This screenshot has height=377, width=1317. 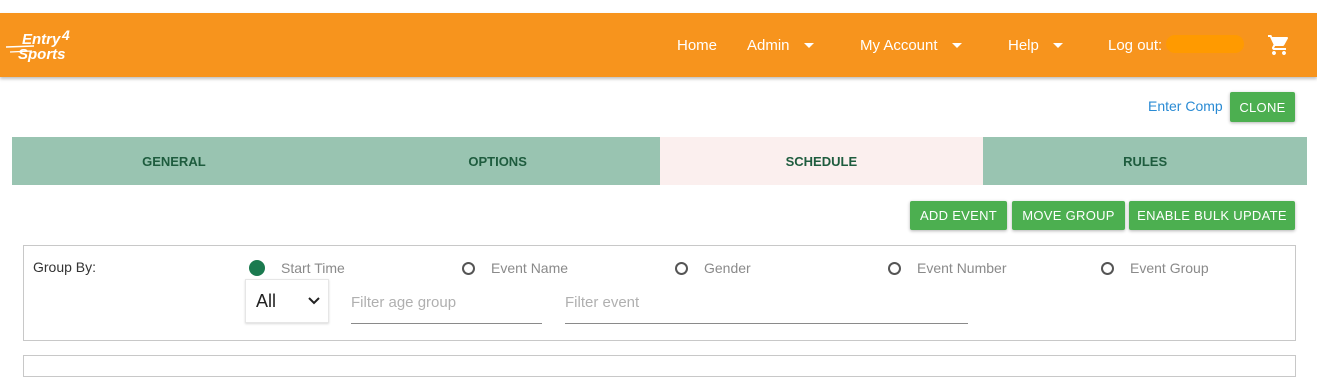 What do you see at coordinates (1262, 107) in the screenshot?
I see `clone-button: CLONE` at bounding box center [1262, 107].